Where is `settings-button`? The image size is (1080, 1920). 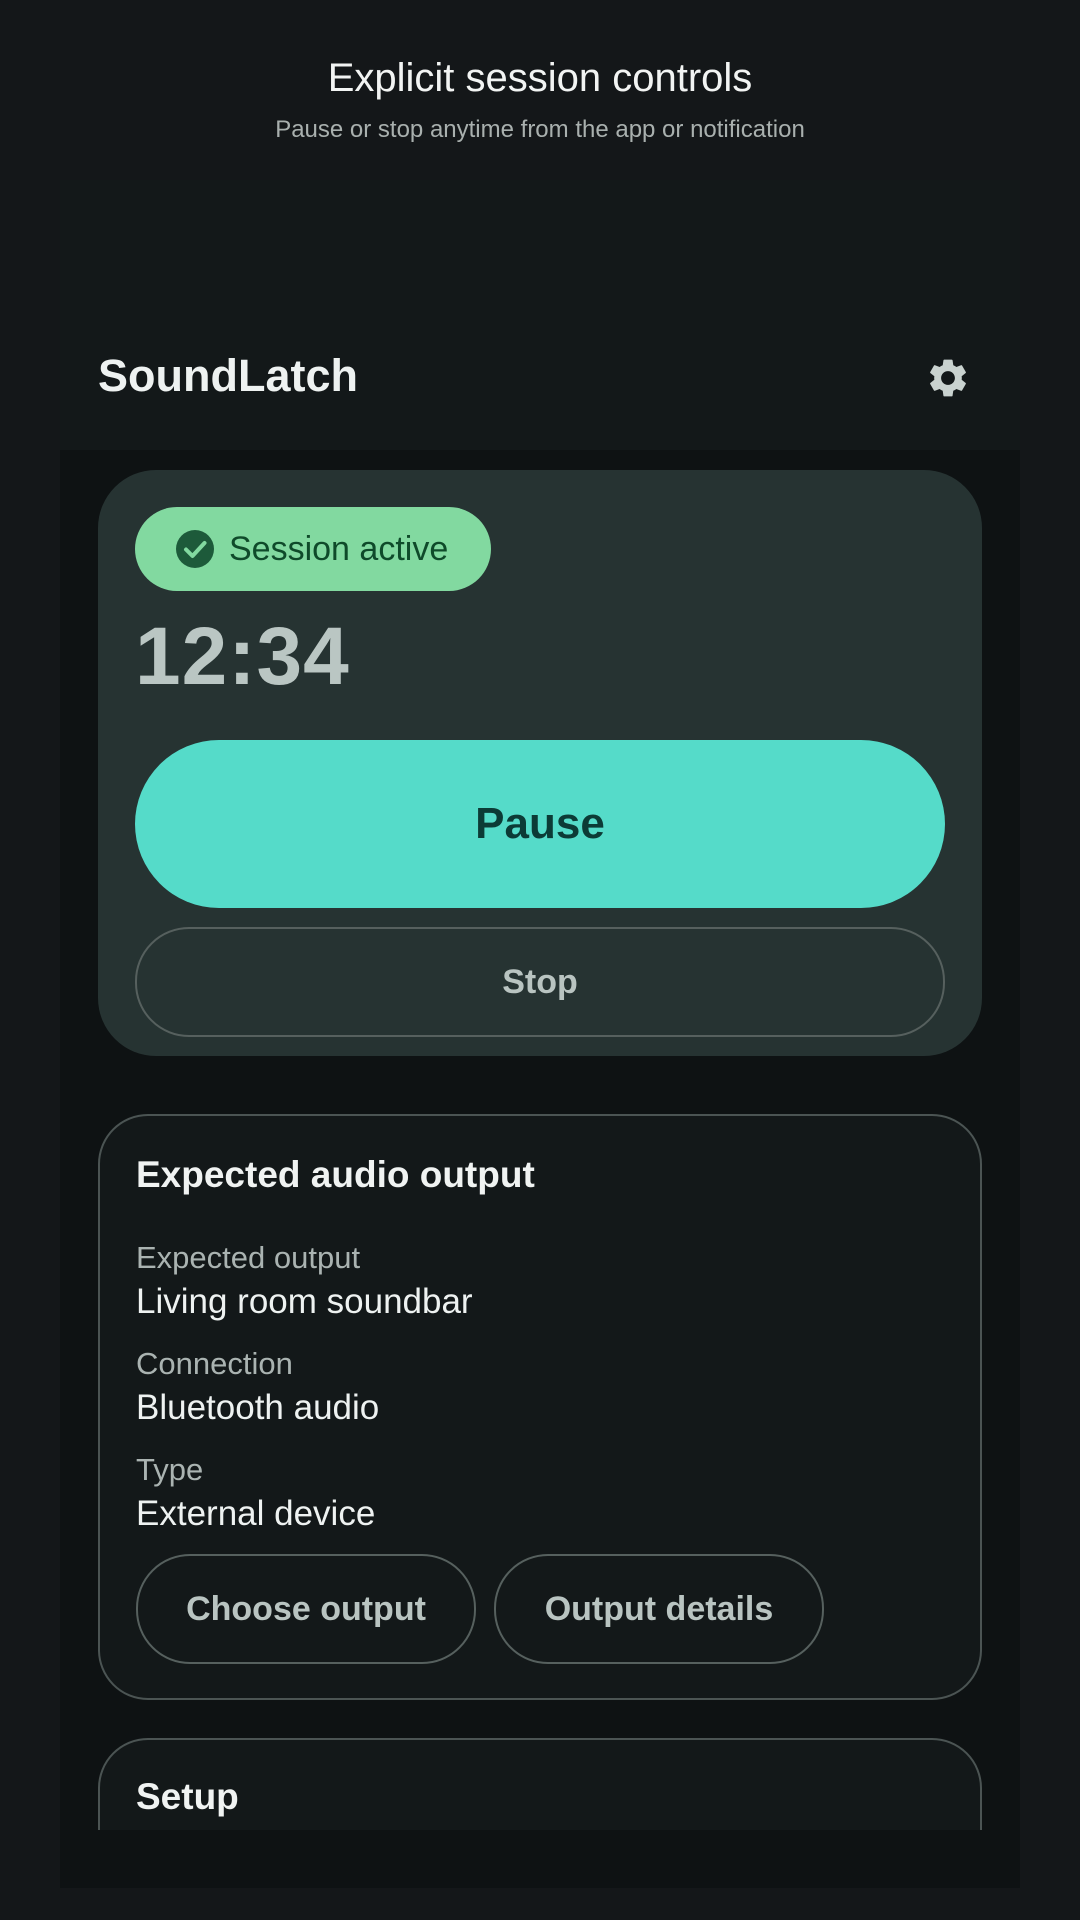 settings-button is located at coordinates (948, 378).